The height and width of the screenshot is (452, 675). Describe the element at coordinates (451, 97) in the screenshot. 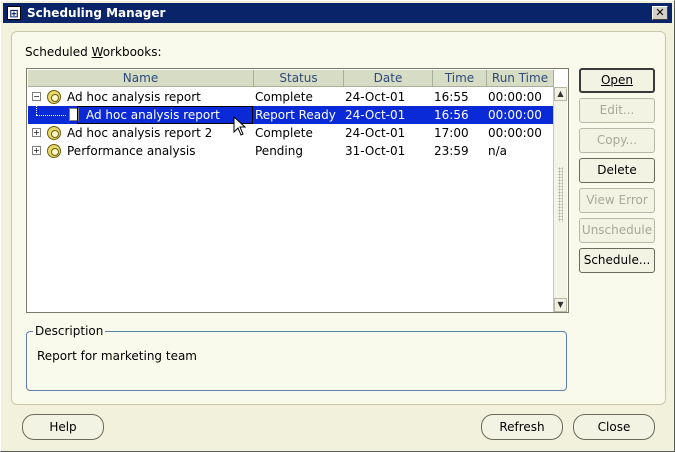

I see `row-time: 16:55` at that location.